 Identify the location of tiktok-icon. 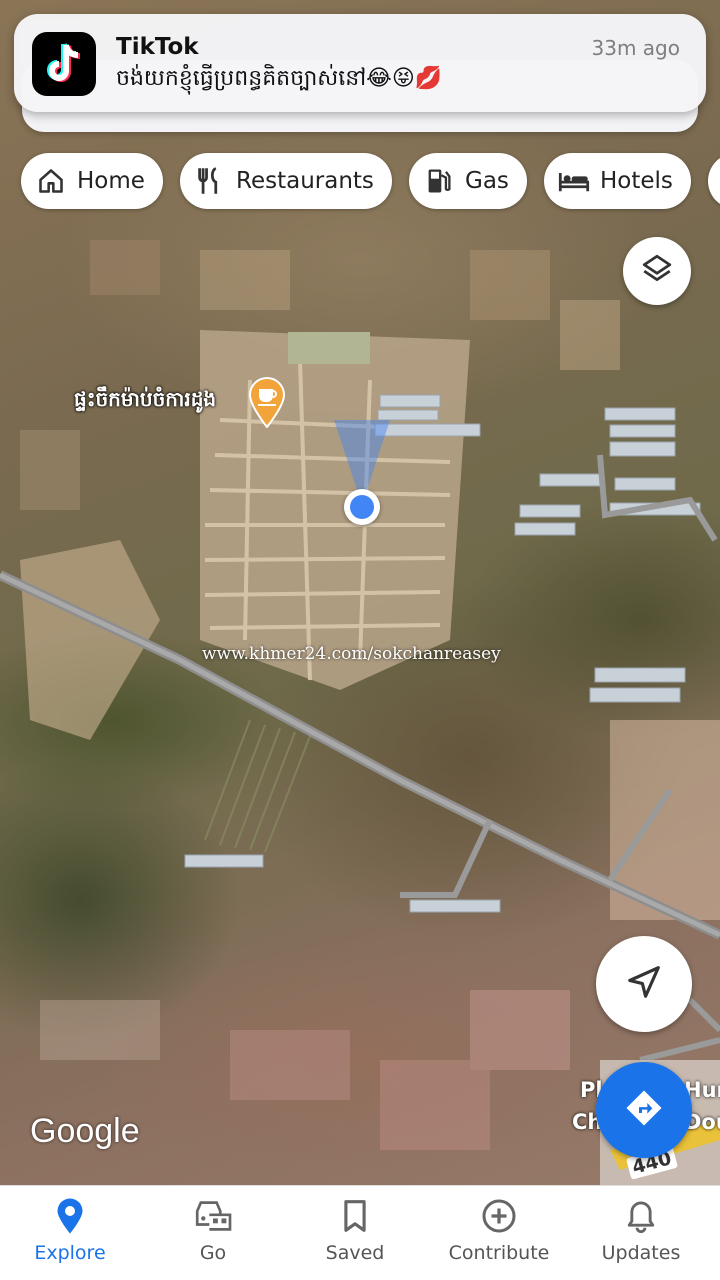
(64, 64).